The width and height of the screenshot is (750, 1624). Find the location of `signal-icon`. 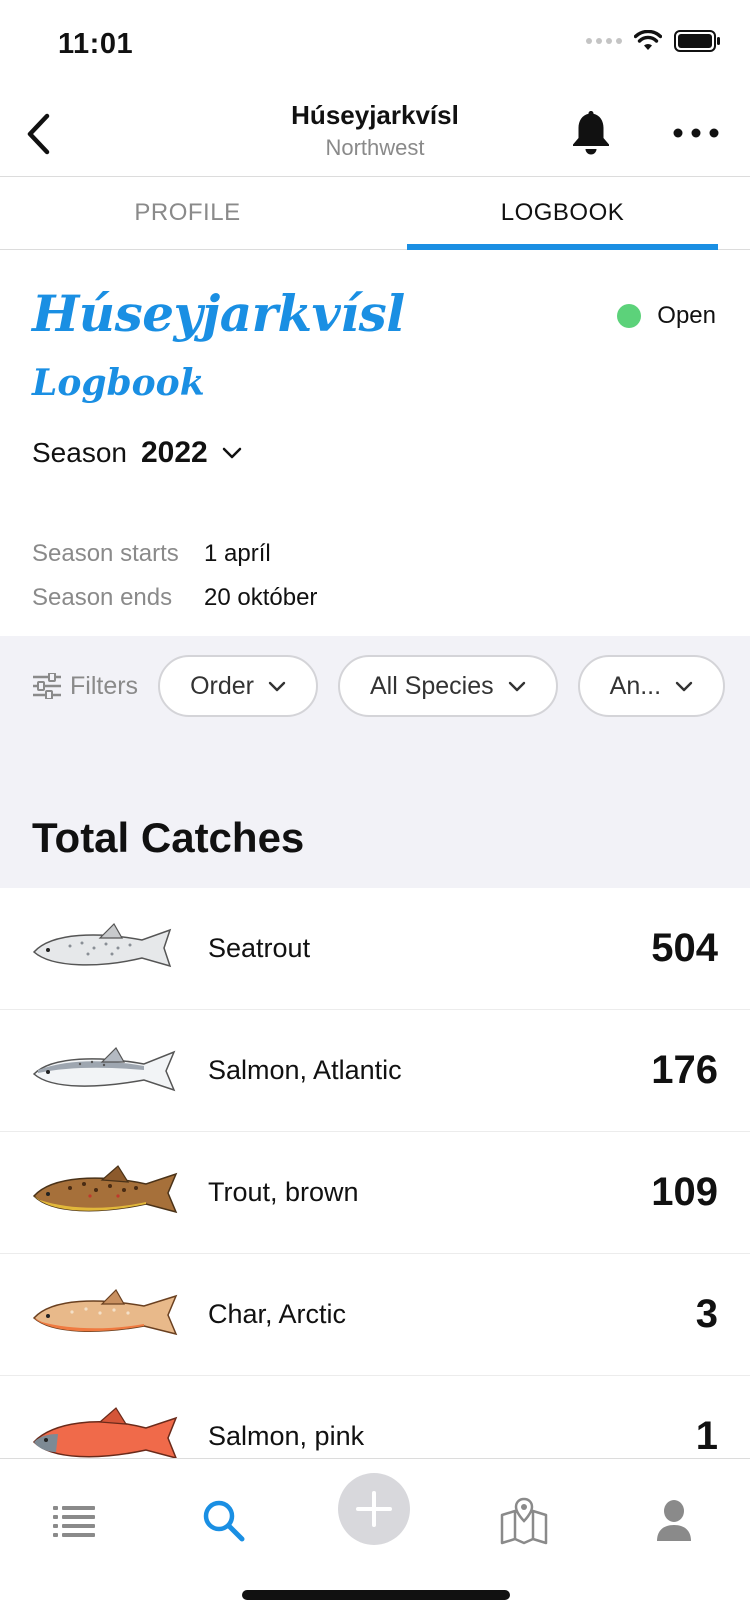

signal-icon is located at coordinates (604, 41).